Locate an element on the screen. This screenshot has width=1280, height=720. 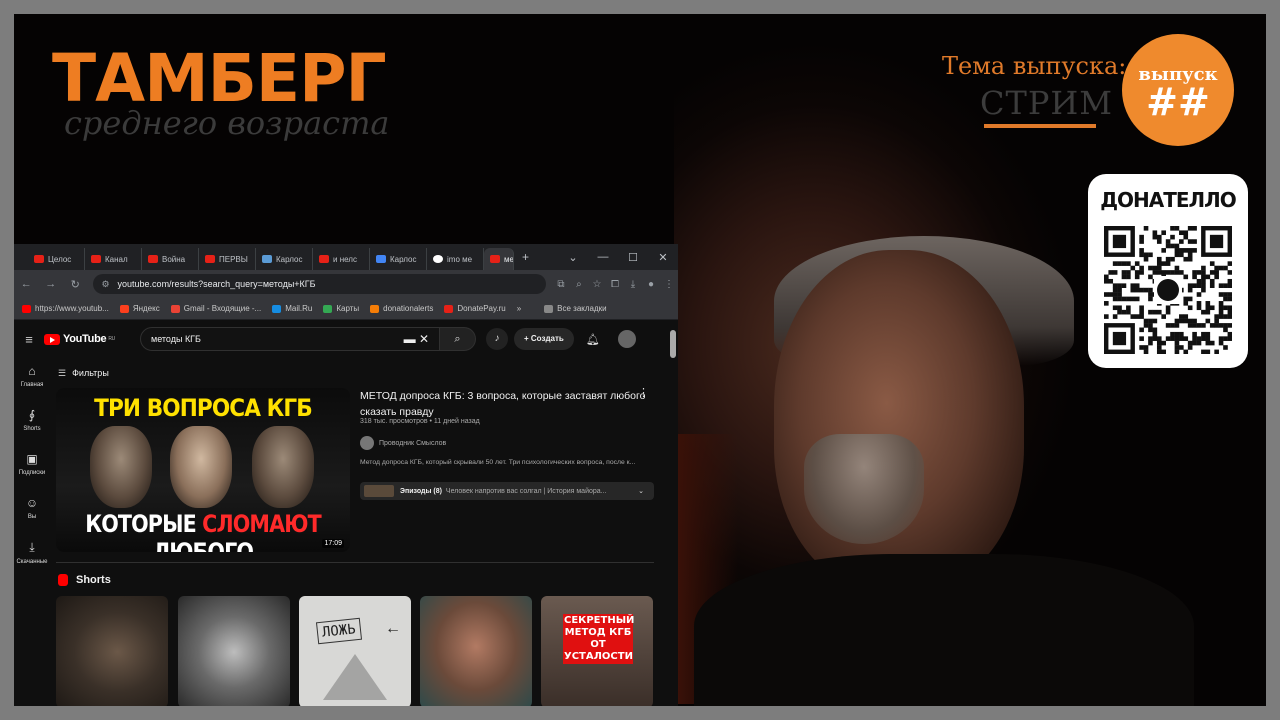
zoom-icon: ⌕ is located at coordinates (579, 284).